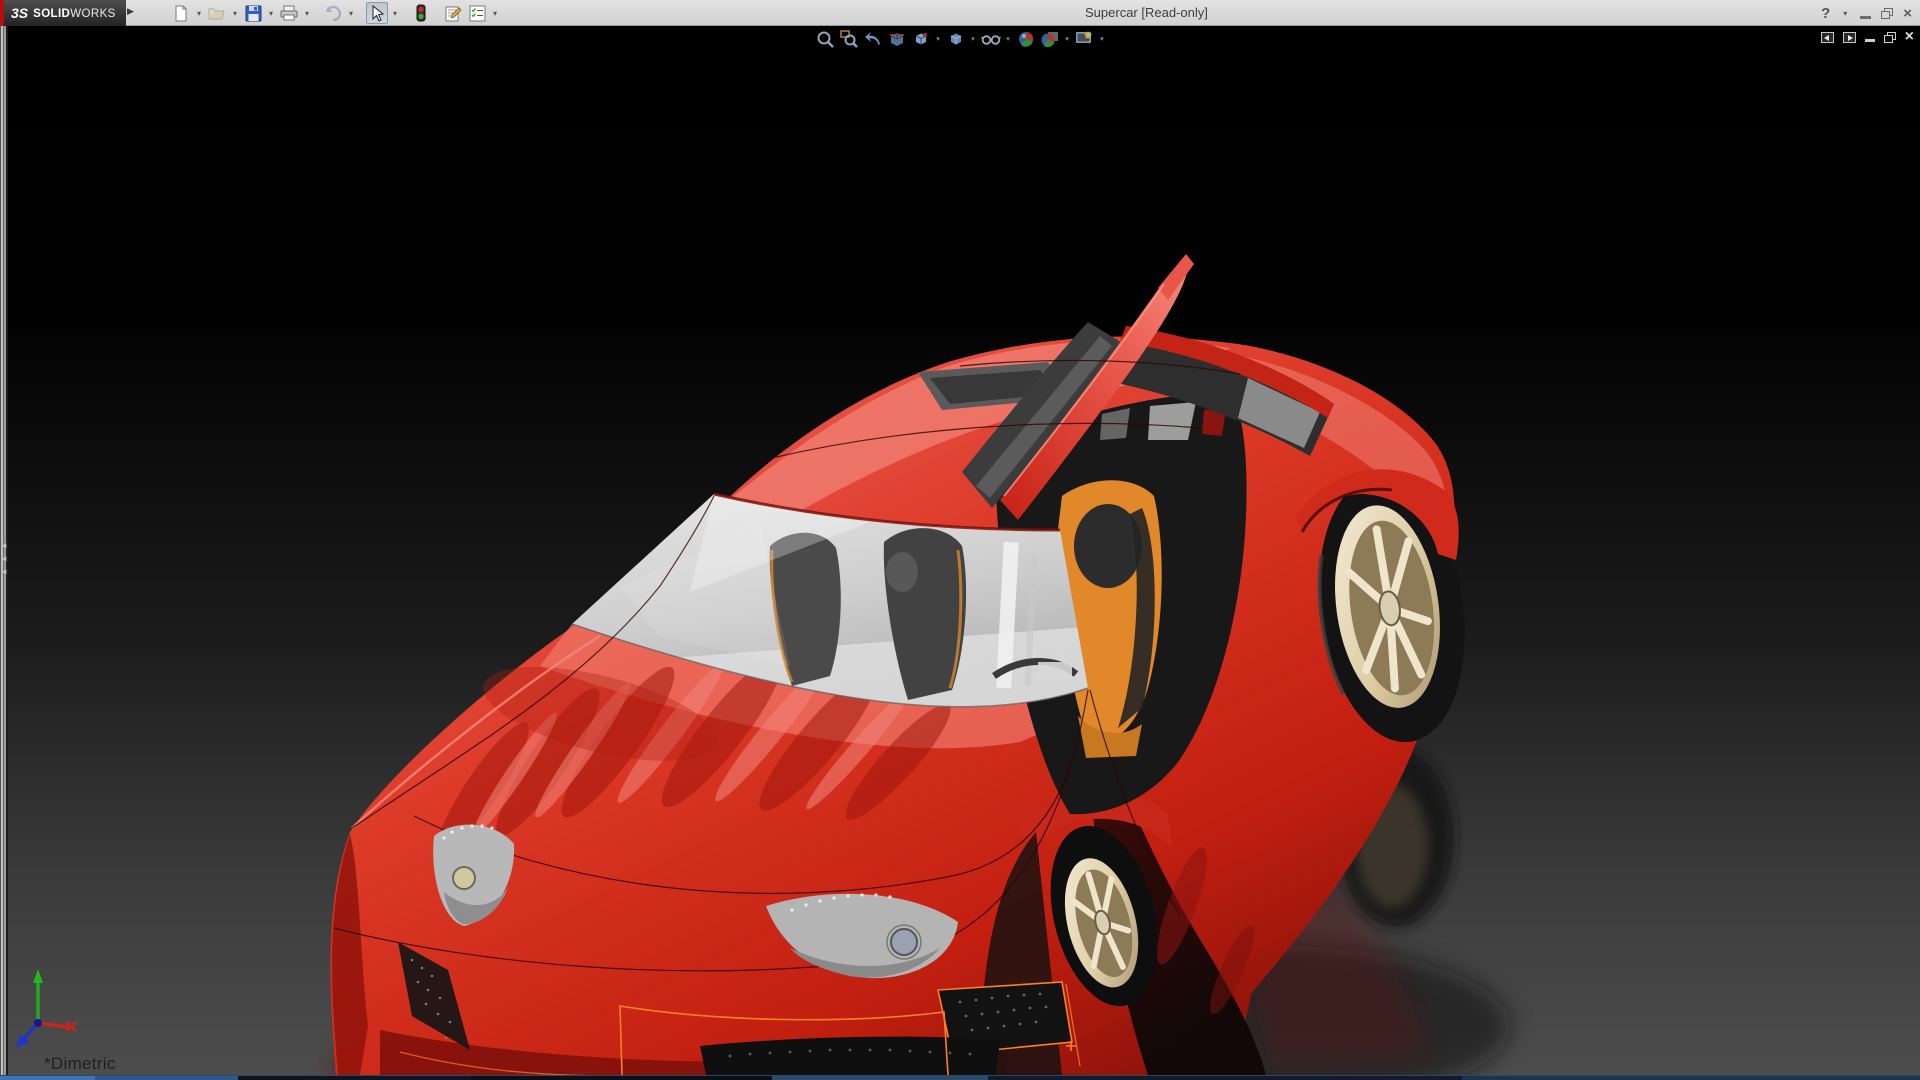 Image resolution: width=1920 pixels, height=1080 pixels. Describe the element at coordinates (52, 14) in the screenshot. I see `logo-text-solid: SOLID` at that location.